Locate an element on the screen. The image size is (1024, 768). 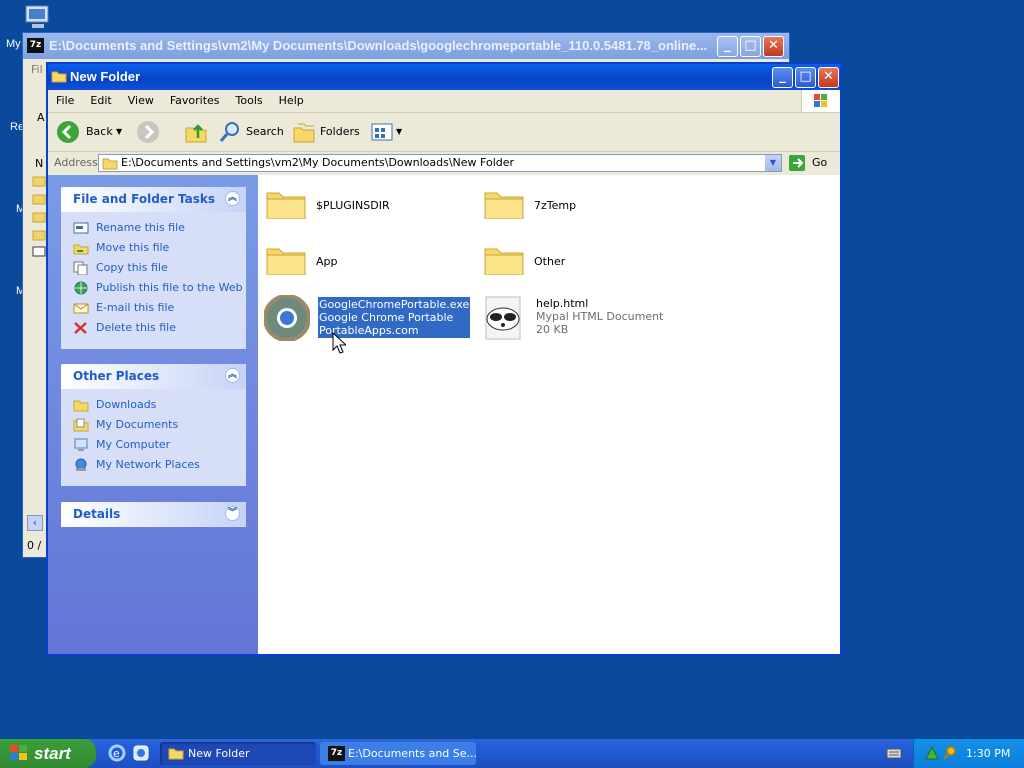
bg-close-button: ✕ is located at coordinates (773, 46).